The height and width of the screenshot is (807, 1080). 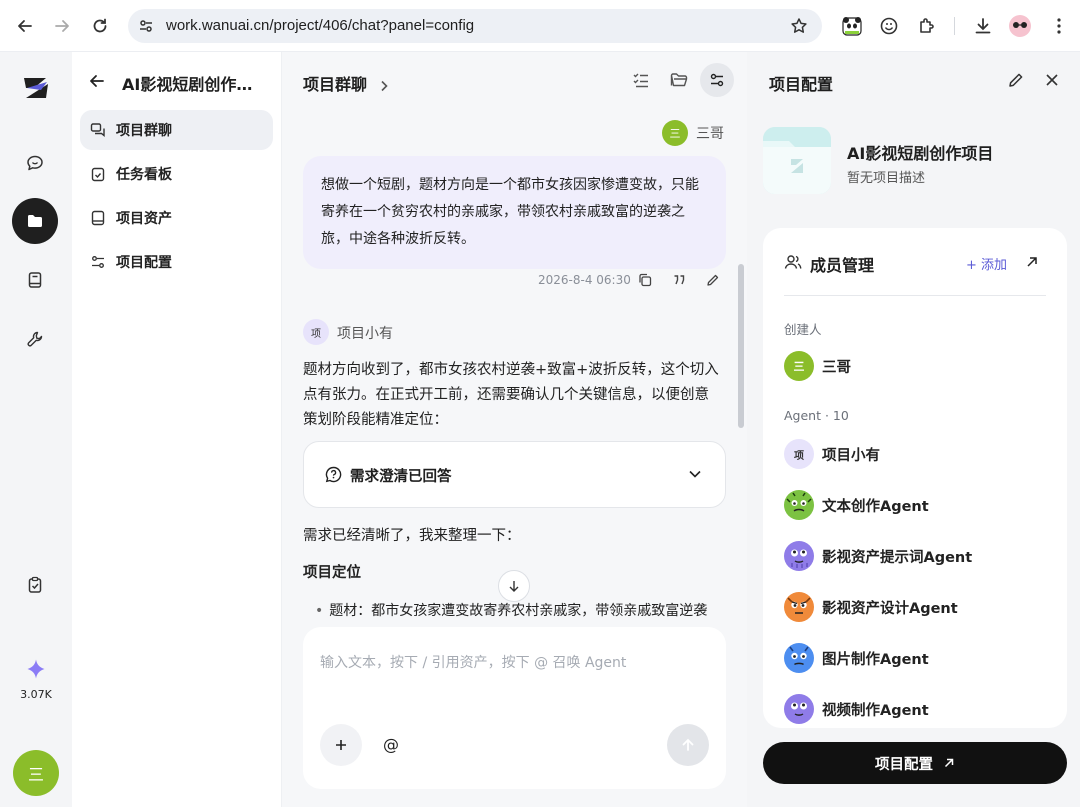 I want to click on bullet-item: • 题材：都市女孩家遭变故寄养农村亲戚家，带领亲戚致富逆袭, so click(x=511, y=611).